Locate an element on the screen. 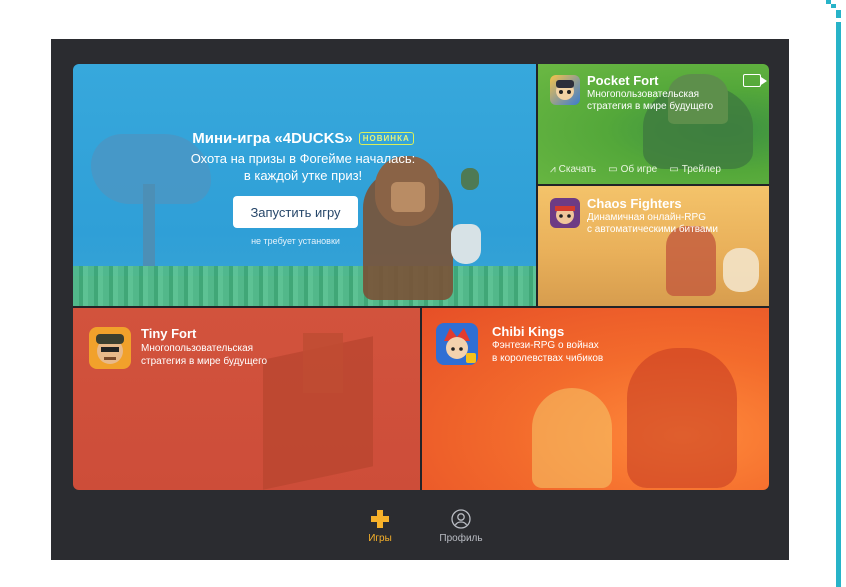  pocket-fort-title: Pocket Fort is located at coordinates (623, 80).